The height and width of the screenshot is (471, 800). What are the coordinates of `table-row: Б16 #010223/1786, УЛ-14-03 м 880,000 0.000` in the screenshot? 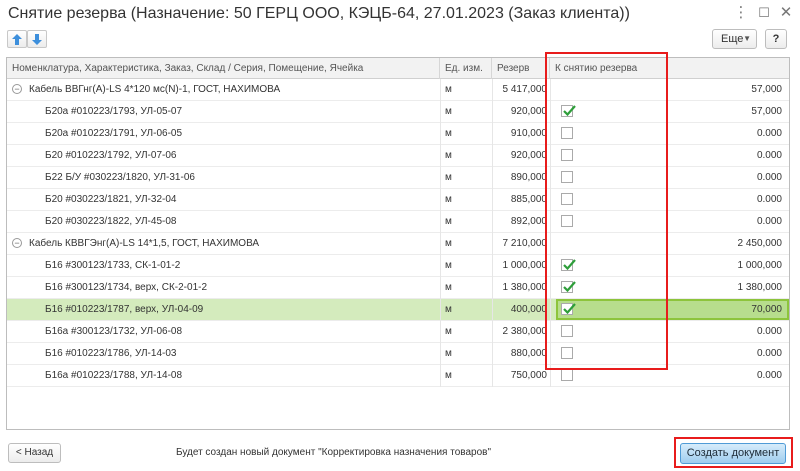 It's located at (398, 354).